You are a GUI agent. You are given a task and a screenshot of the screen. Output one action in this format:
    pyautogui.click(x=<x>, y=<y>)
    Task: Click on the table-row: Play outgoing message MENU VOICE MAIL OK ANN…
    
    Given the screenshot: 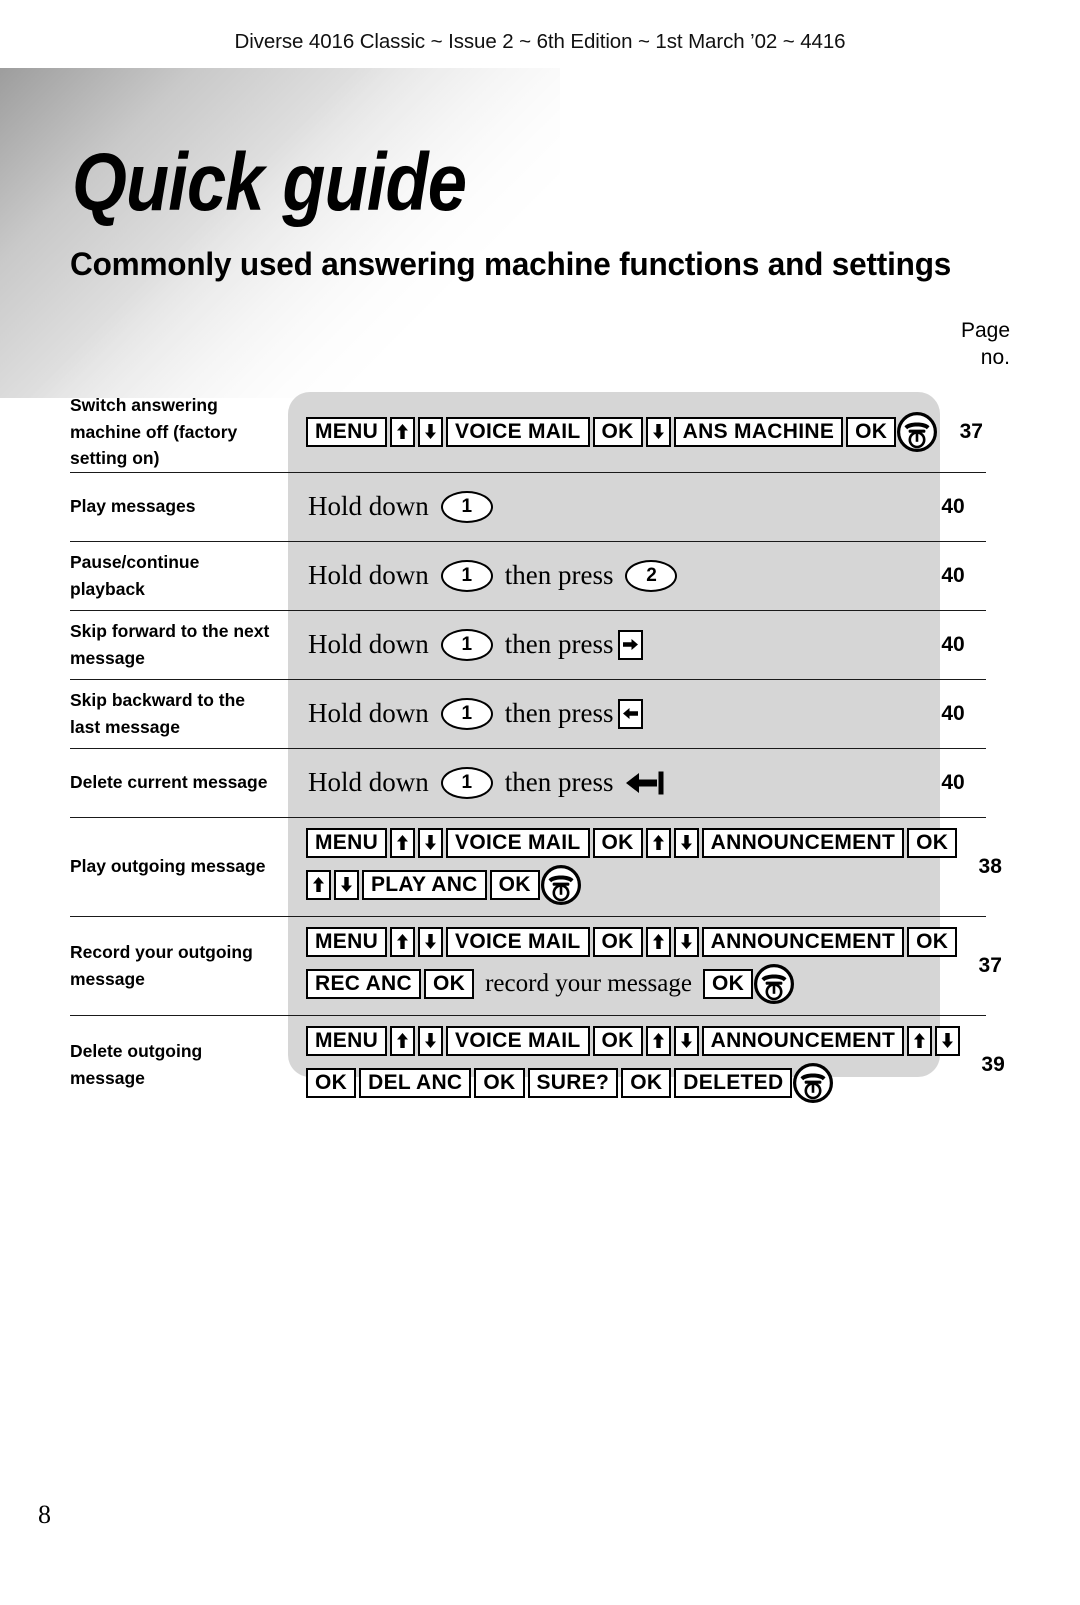 What is the action you would take?
    pyautogui.click(x=536, y=867)
    